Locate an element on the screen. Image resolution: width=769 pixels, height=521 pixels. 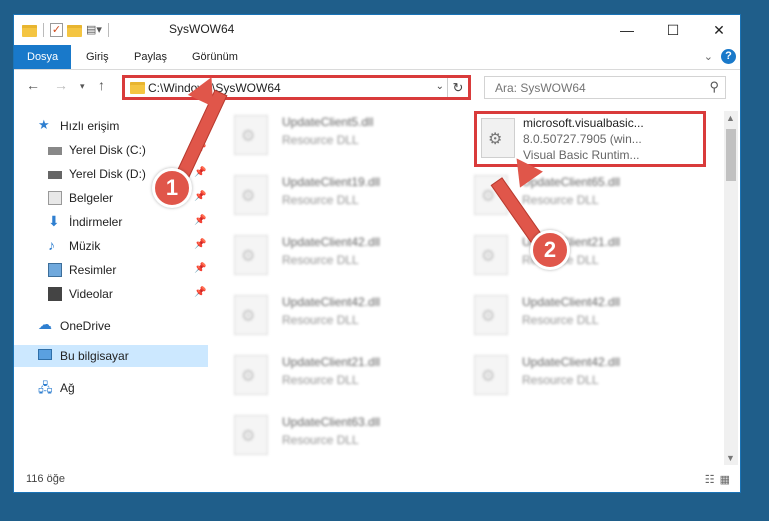
vertical-scrollbar: ▲ ▼ is located at coordinates (731, 288).